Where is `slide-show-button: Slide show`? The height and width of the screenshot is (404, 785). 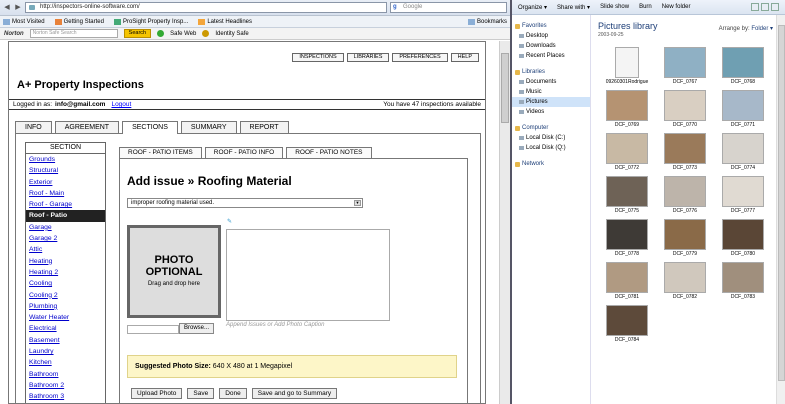
slide-show-button: Slide show is located at coordinates (614, 7).